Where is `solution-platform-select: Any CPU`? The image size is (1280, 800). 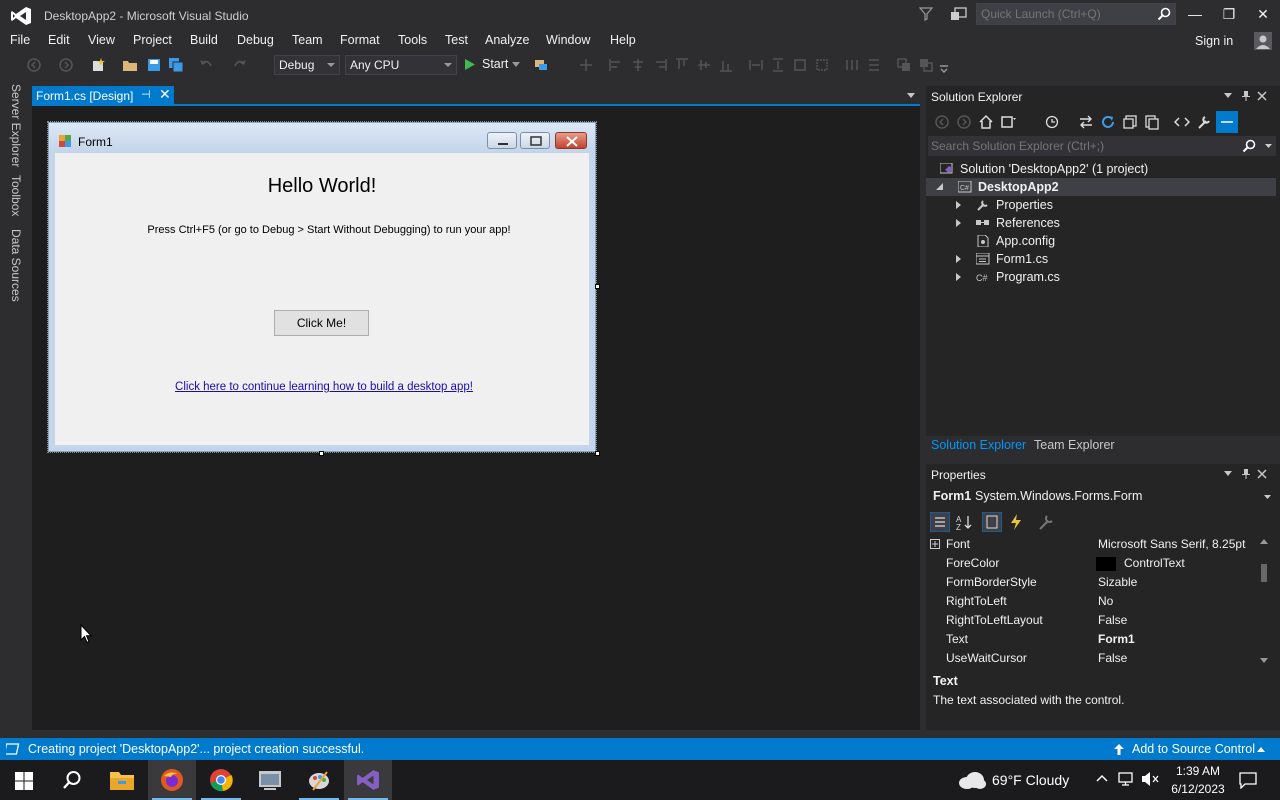
solution-platform-select: Any CPU is located at coordinates (401, 65).